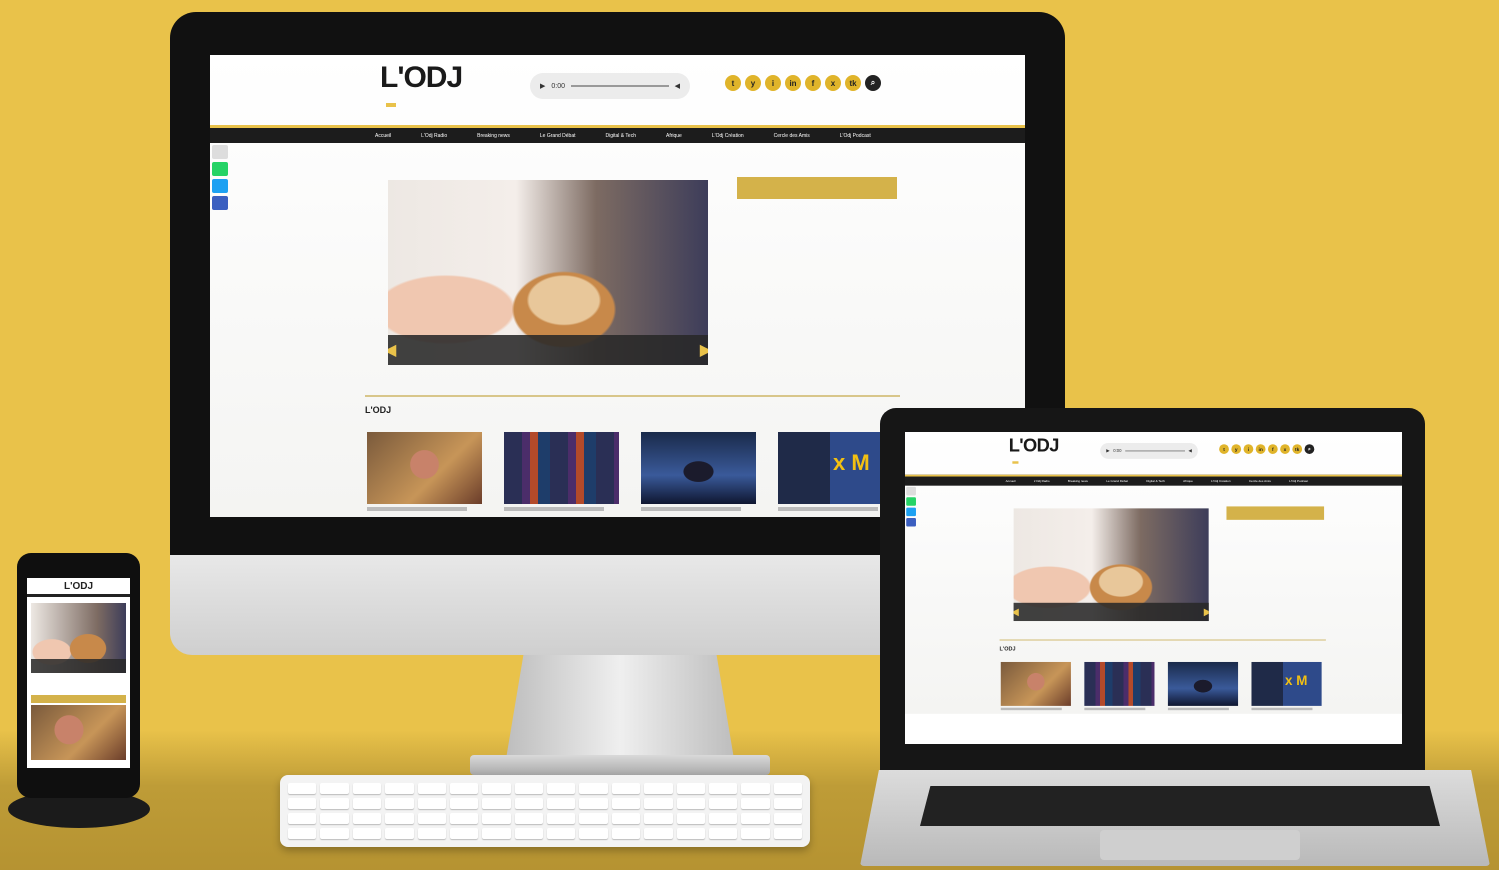 Image resolution: width=1499 pixels, height=870 pixels. Describe the element at coordinates (78, 666) in the screenshot. I see `mobile-hero-caption` at that location.